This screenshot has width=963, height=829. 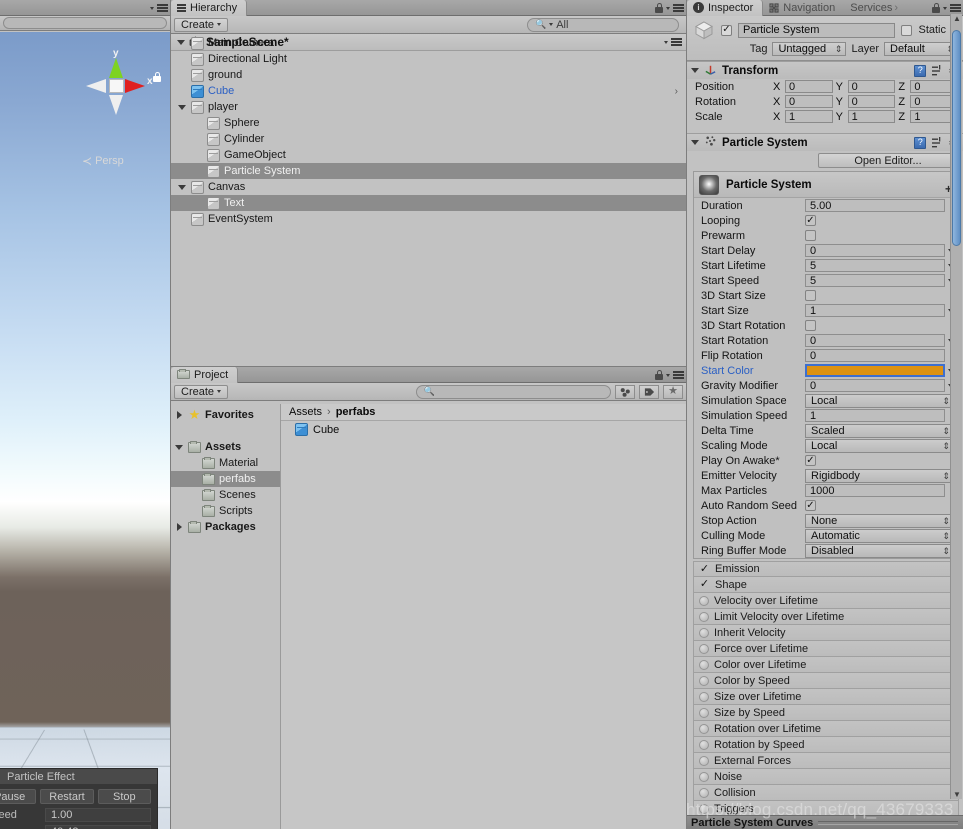 What do you see at coordinates (871, 101) in the screenshot?
I see `transform-rotation-y-input: 0` at bounding box center [871, 101].